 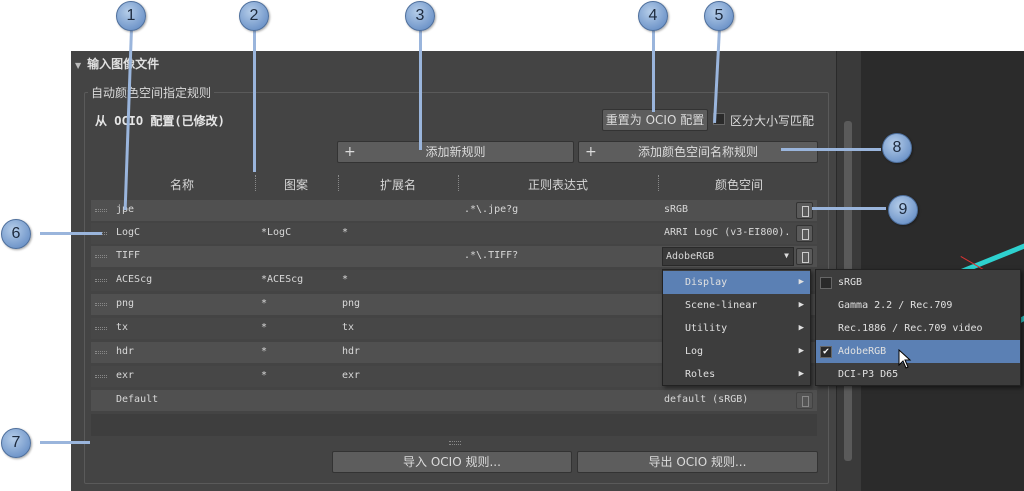 I want to click on rule-pattern: *ACEScg, so click(x=282, y=279).